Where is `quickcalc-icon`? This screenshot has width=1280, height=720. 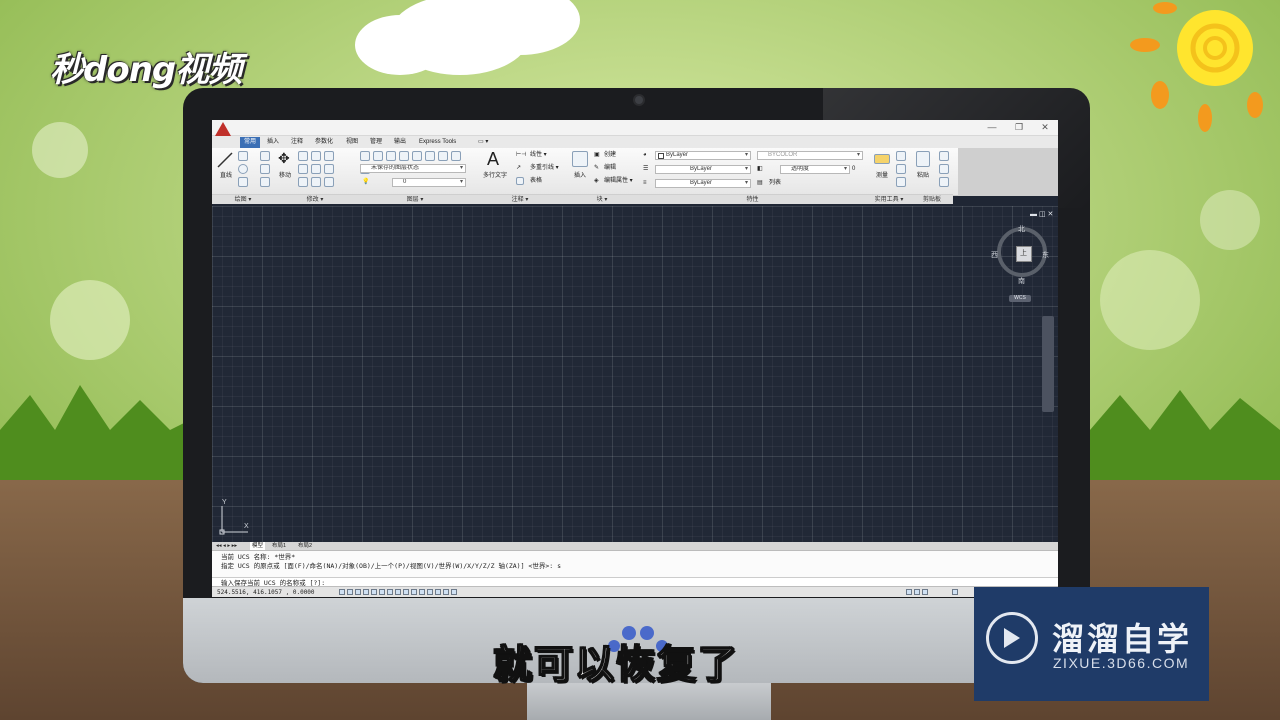 quickcalc-icon is located at coordinates (901, 156).